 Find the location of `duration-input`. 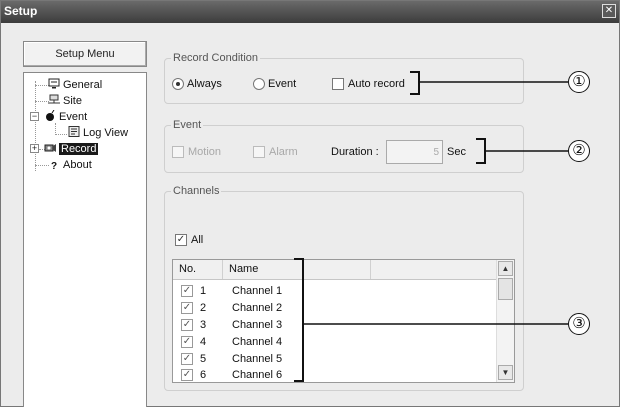

duration-input is located at coordinates (414, 152).